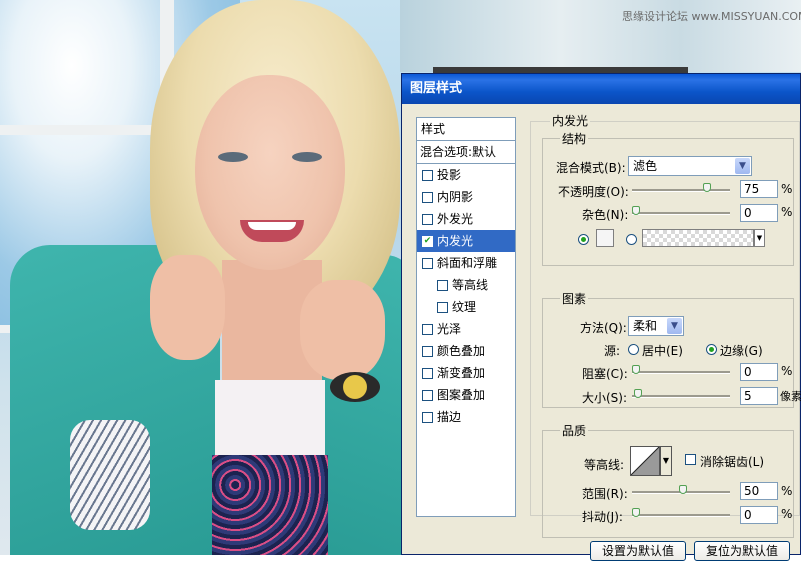 The width and height of the screenshot is (801, 561). I want to click on blend-mode-value: 滤色, so click(645, 166).